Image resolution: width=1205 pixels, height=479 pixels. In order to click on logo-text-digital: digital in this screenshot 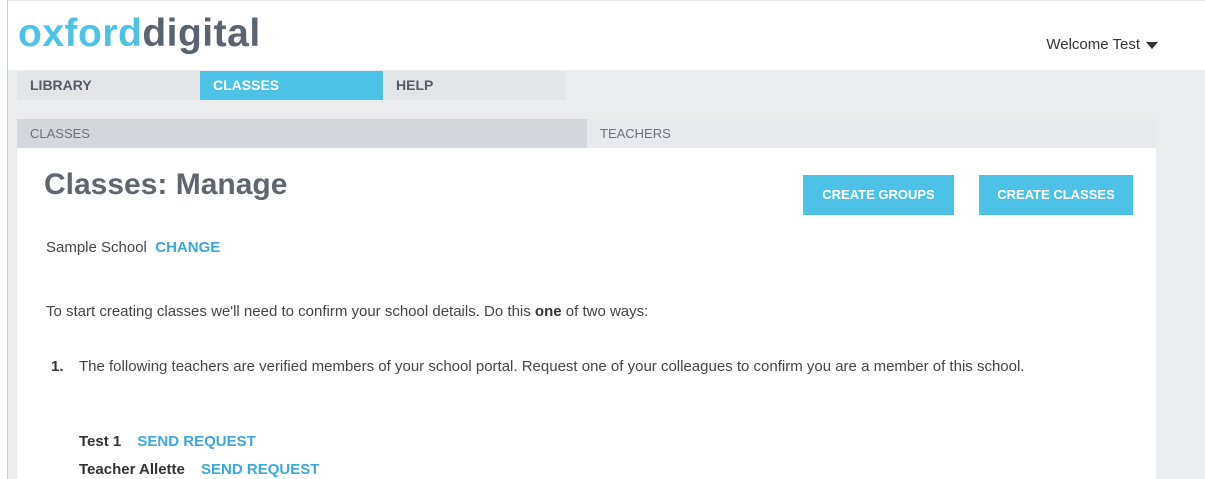, I will do `click(201, 33)`.